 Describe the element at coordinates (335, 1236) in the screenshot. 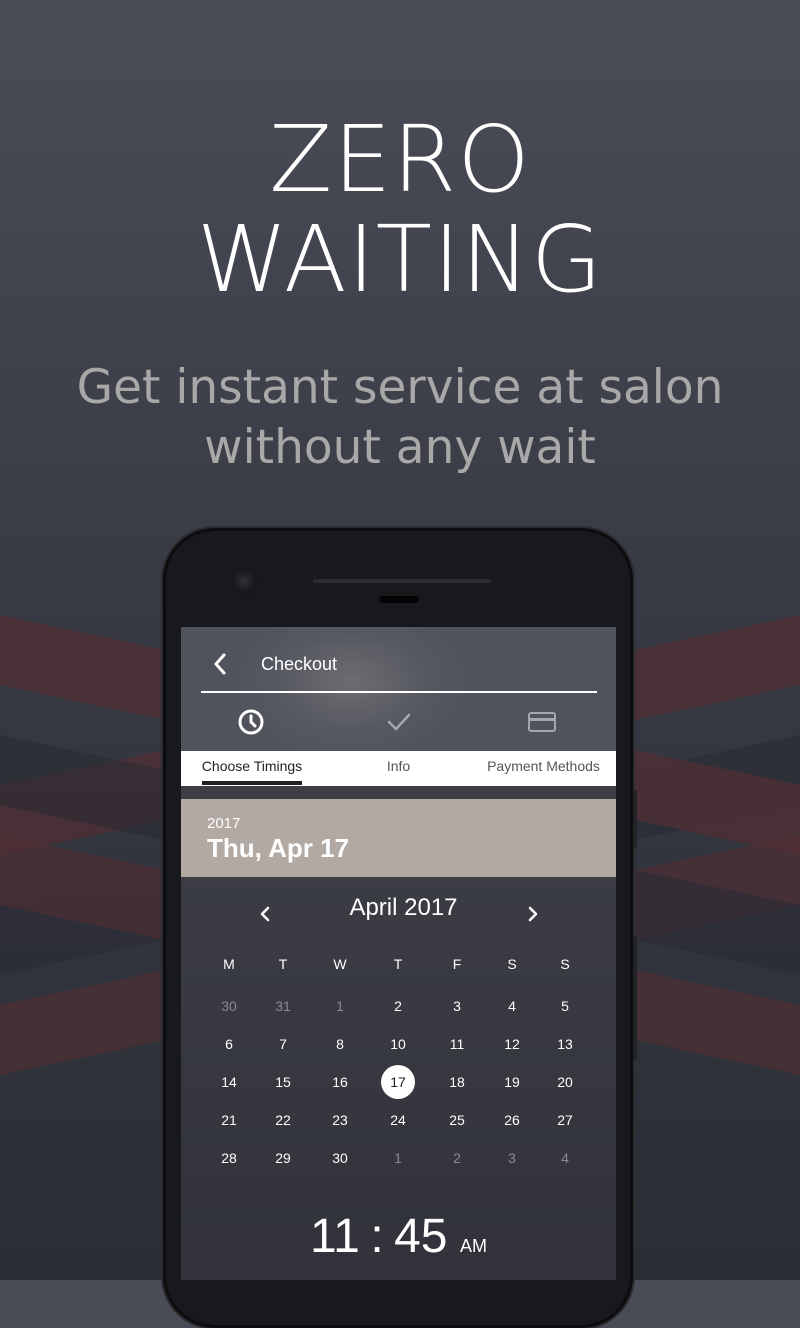

I see `time-hour: 11` at that location.